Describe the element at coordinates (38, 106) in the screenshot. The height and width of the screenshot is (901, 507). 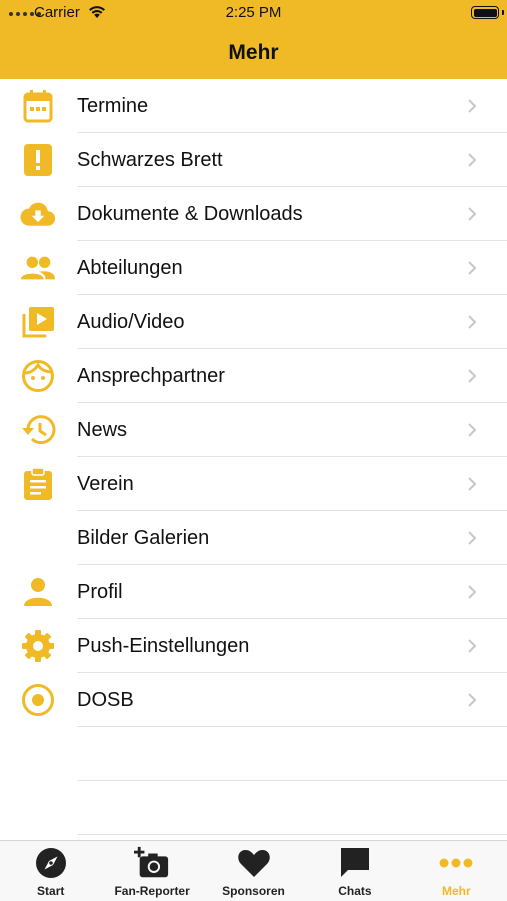
I see `calendar-icon` at that location.